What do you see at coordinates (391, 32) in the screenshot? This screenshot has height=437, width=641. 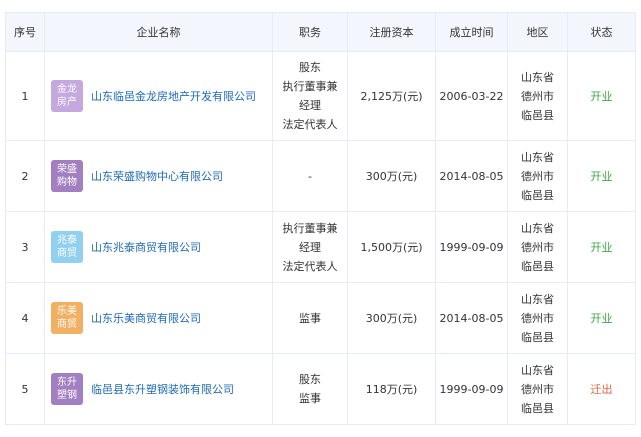 I see `header-capital: 注册资本` at bounding box center [391, 32].